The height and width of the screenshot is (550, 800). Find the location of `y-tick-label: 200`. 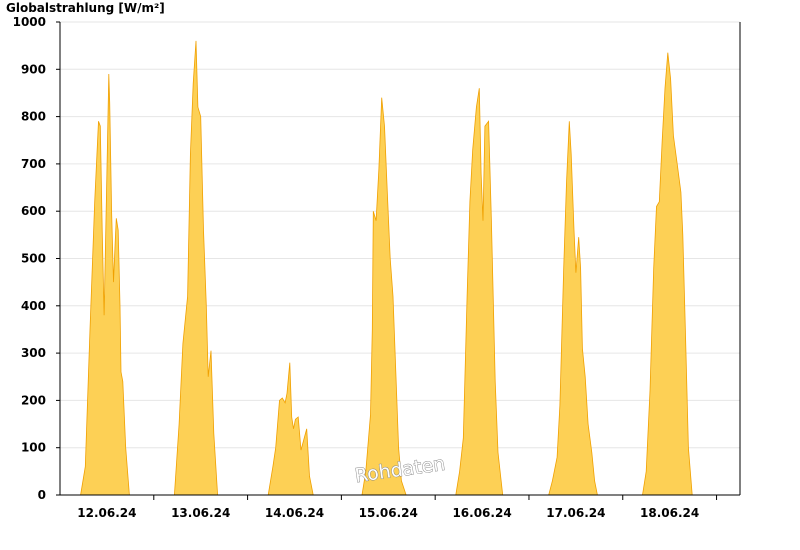

y-tick-label: 200 is located at coordinates (33, 400).